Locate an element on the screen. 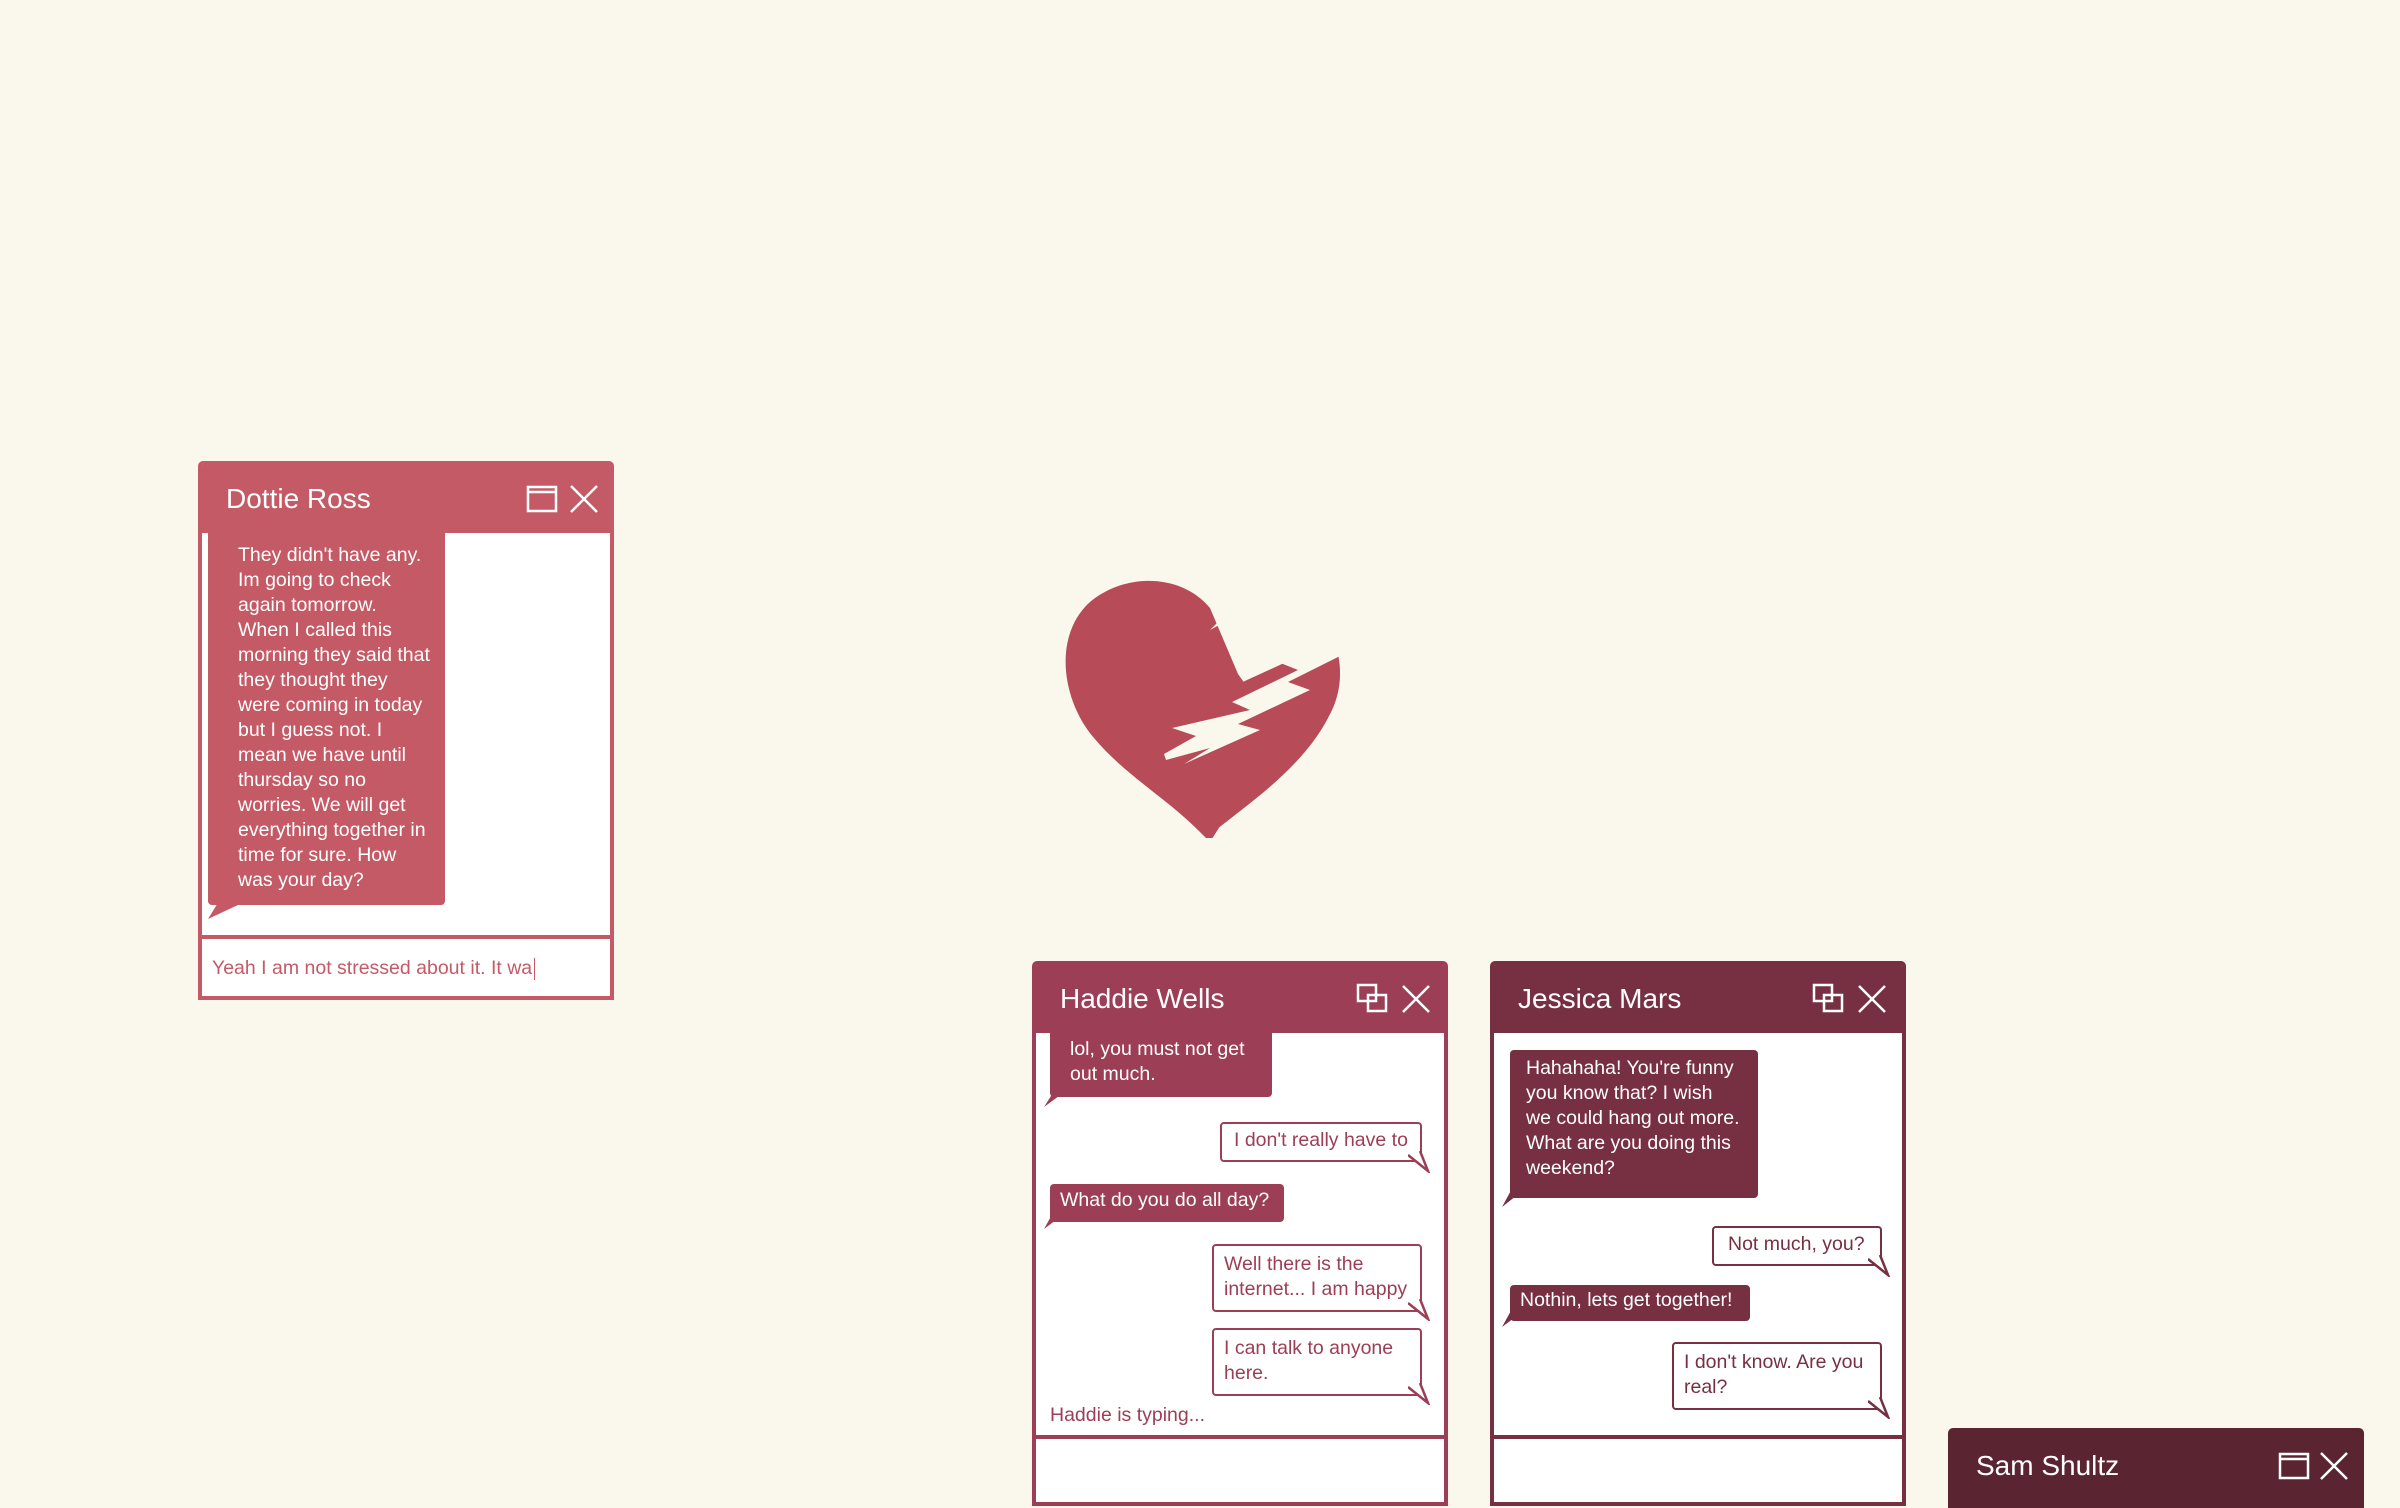  chat-window-sam-shultz: Sam Shultz is located at coordinates (2156, 1468).